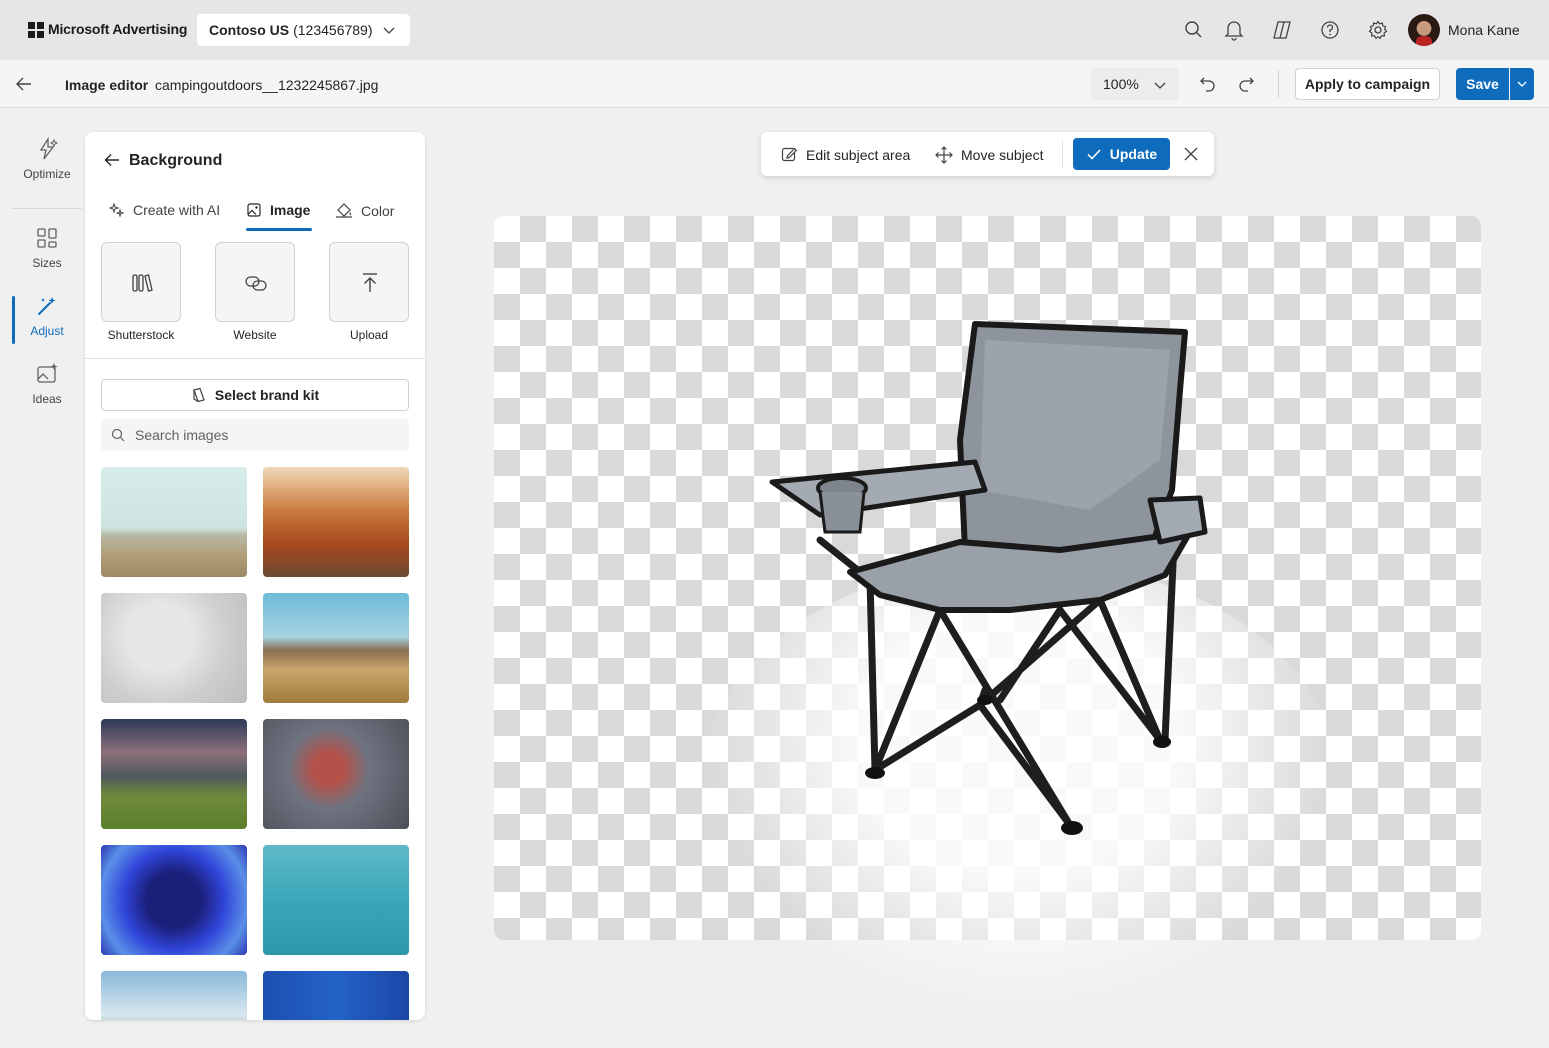 The height and width of the screenshot is (1048, 1549). I want to click on rail-item-optimize: Optimize, so click(47, 159).